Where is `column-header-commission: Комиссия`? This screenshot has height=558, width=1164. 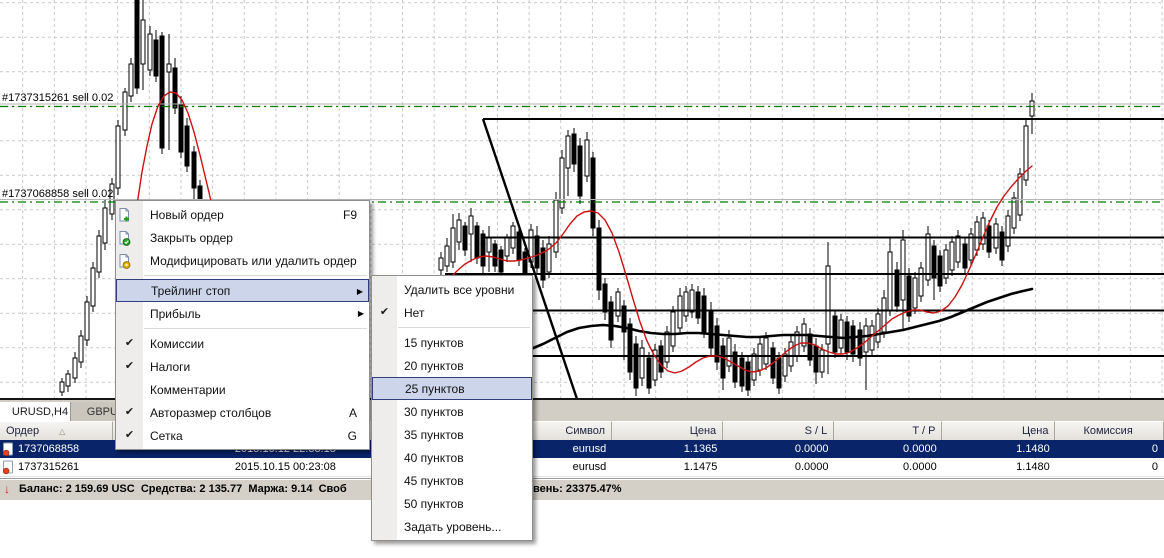 column-header-commission: Комиссия is located at coordinates (1109, 430).